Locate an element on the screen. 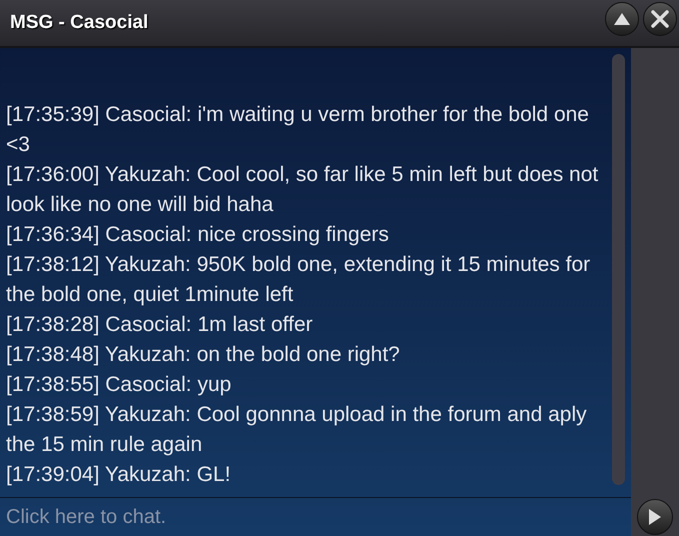  collapse-button is located at coordinates (622, 19).